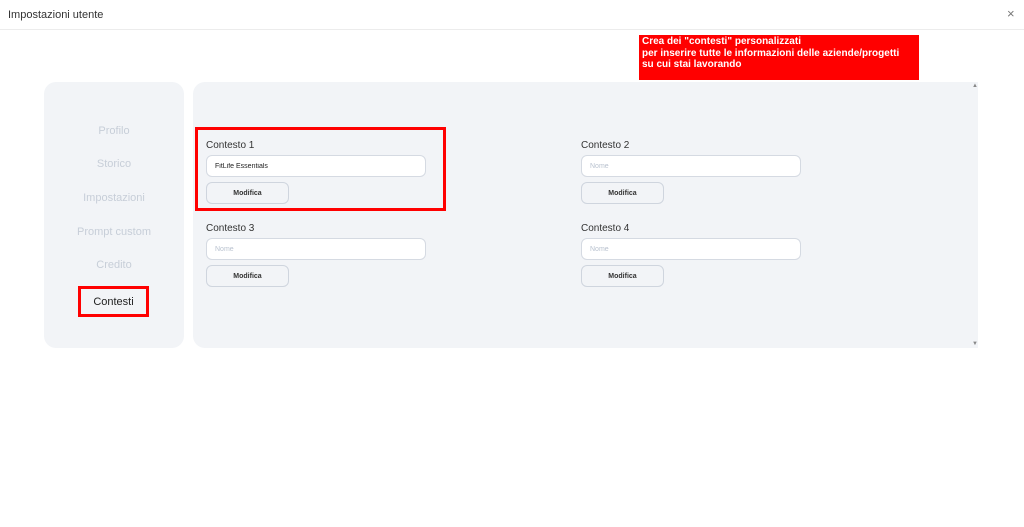 The image size is (1024, 527). I want to click on context-2-name-input, so click(691, 166).